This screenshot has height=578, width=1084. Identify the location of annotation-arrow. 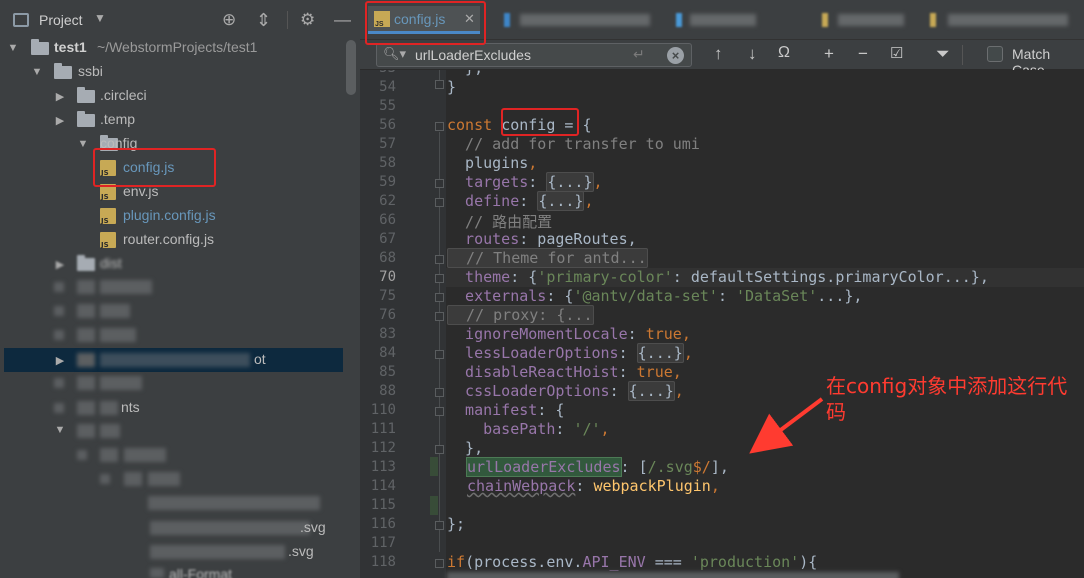
(786, 425).